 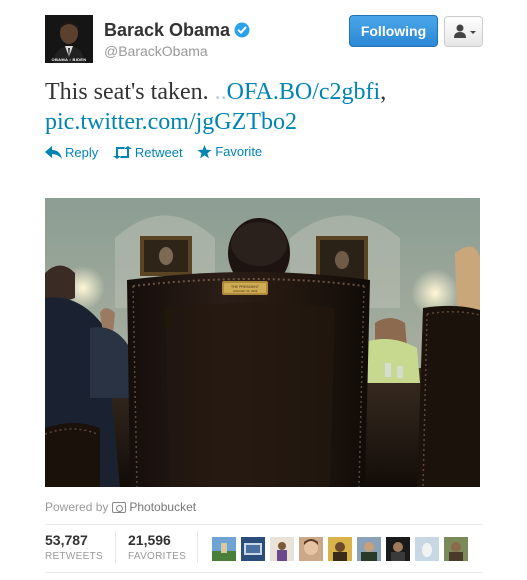 What do you see at coordinates (149, 540) in the screenshot?
I see `favorites-count: 21,596` at bounding box center [149, 540].